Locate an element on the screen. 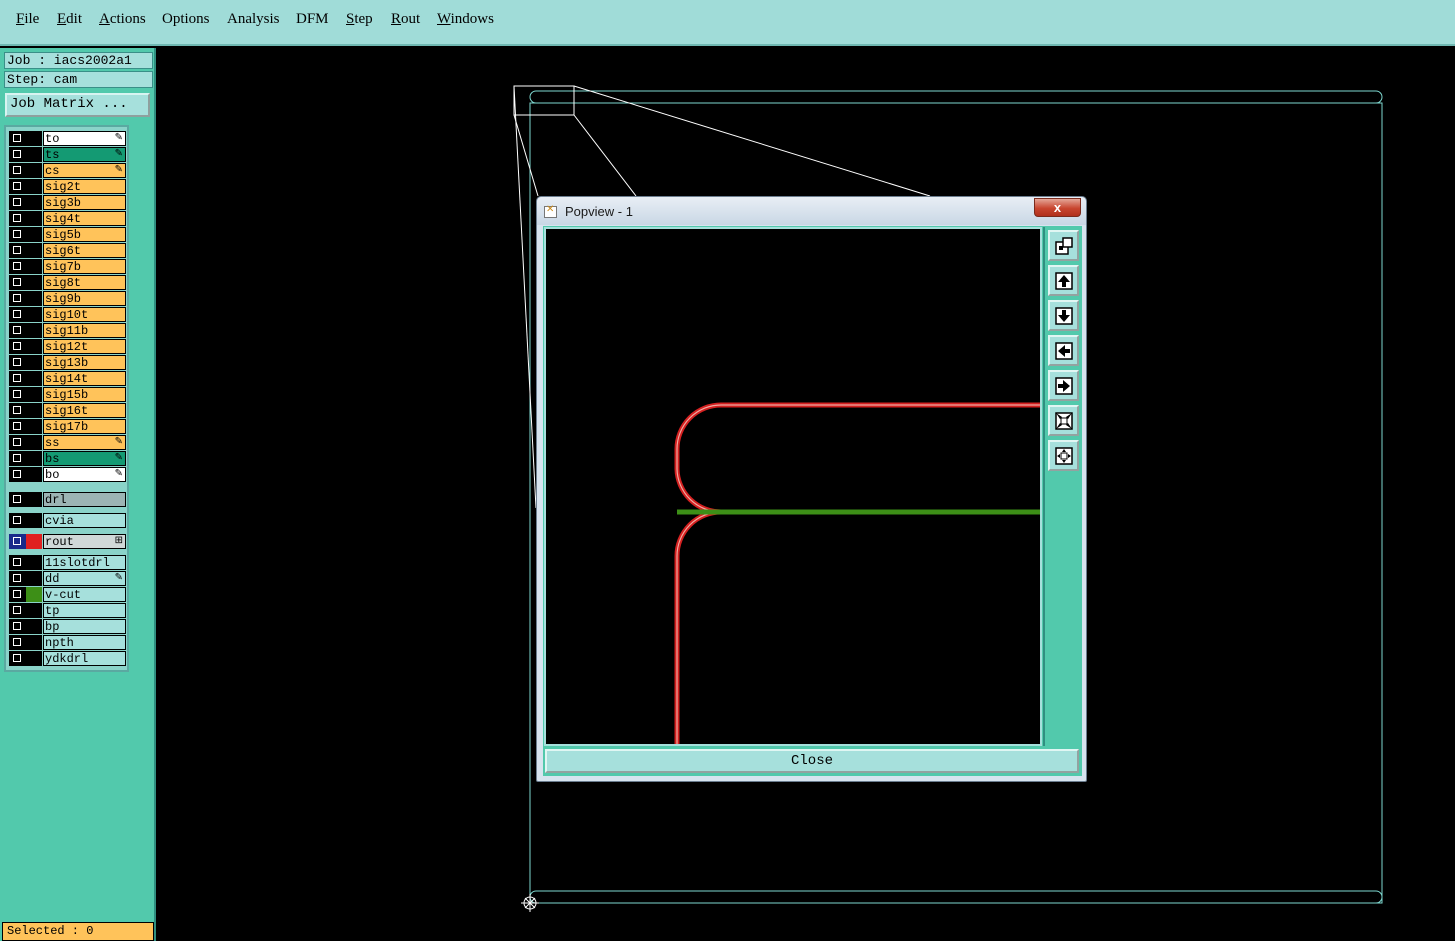 Image resolution: width=1455 pixels, height=941 pixels. layer-row-sig14t: sig14t is located at coordinates (67, 378).